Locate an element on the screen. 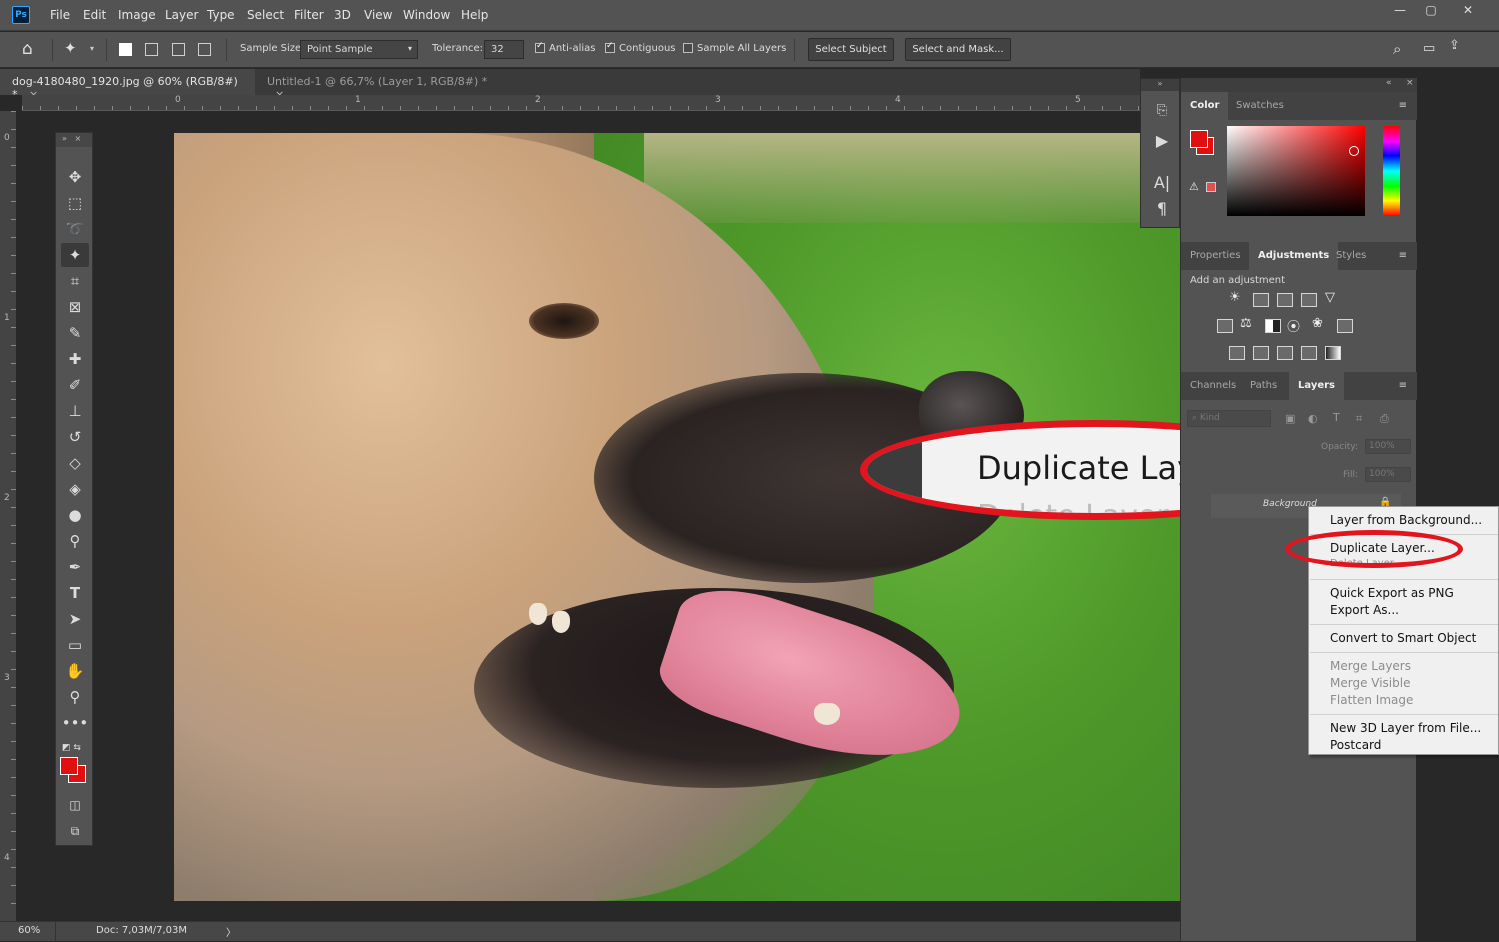 The width and height of the screenshot is (1499, 942). tab-styles: Styles is located at coordinates (1351, 256).